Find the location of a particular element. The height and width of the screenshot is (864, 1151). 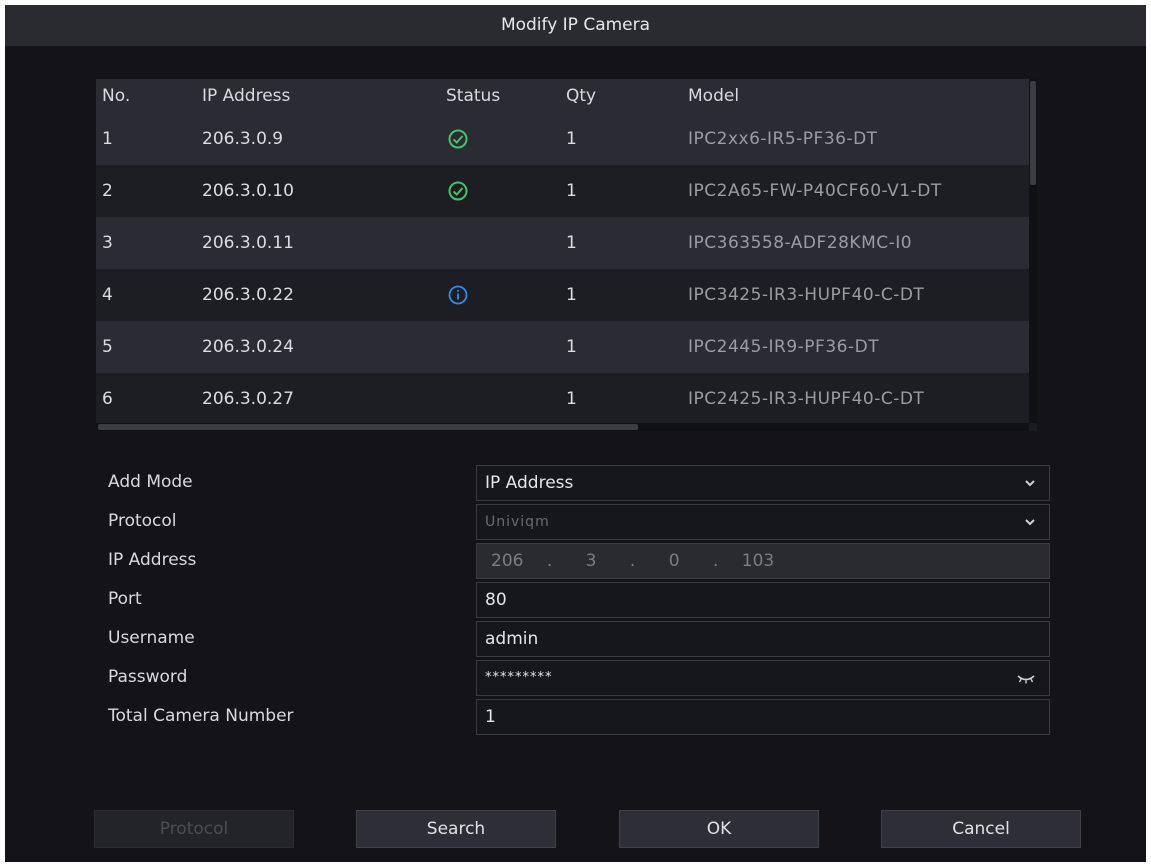

eye-closed-icon is located at coordinates (1026, 678).